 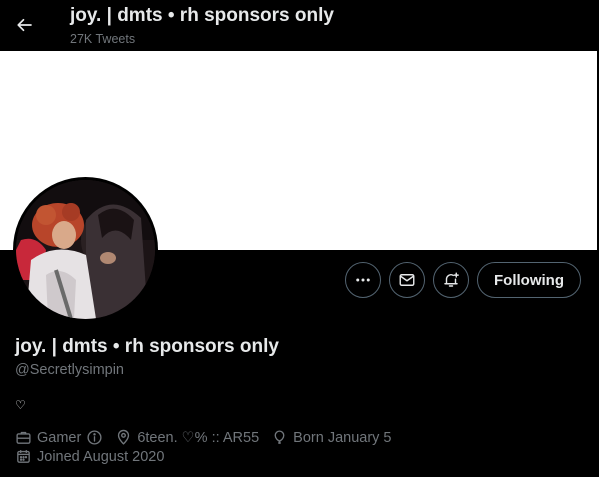 I want to click on avatar-image, so click(x=85, y=249).